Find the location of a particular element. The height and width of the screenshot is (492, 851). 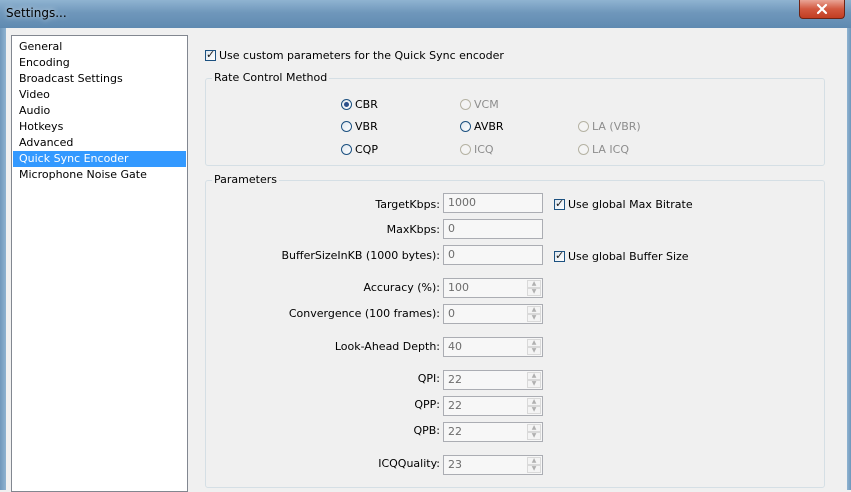

qpp-spinner: ▲ ▼ is located at coordinates (534, 406).